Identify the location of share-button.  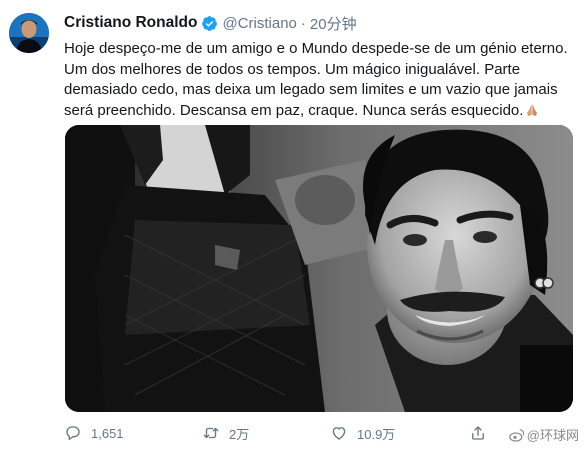
(482, 433).